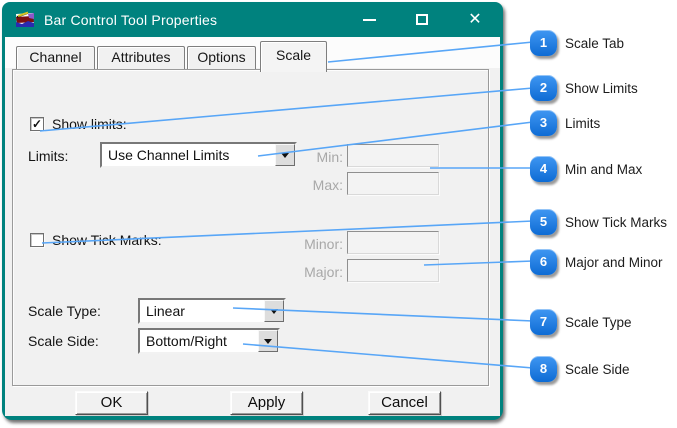  Describe the element at coordinates (131, 19) in the screenshot. I see `window-title: Bar Control Tool Properties` at that location.